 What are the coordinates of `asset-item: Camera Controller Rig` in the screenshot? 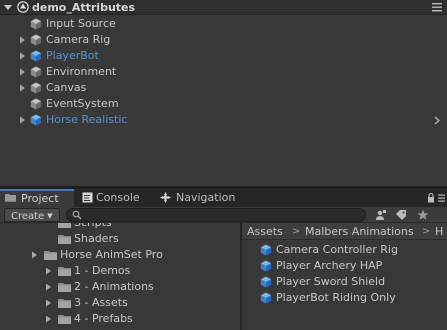 It's located at (344, 250).